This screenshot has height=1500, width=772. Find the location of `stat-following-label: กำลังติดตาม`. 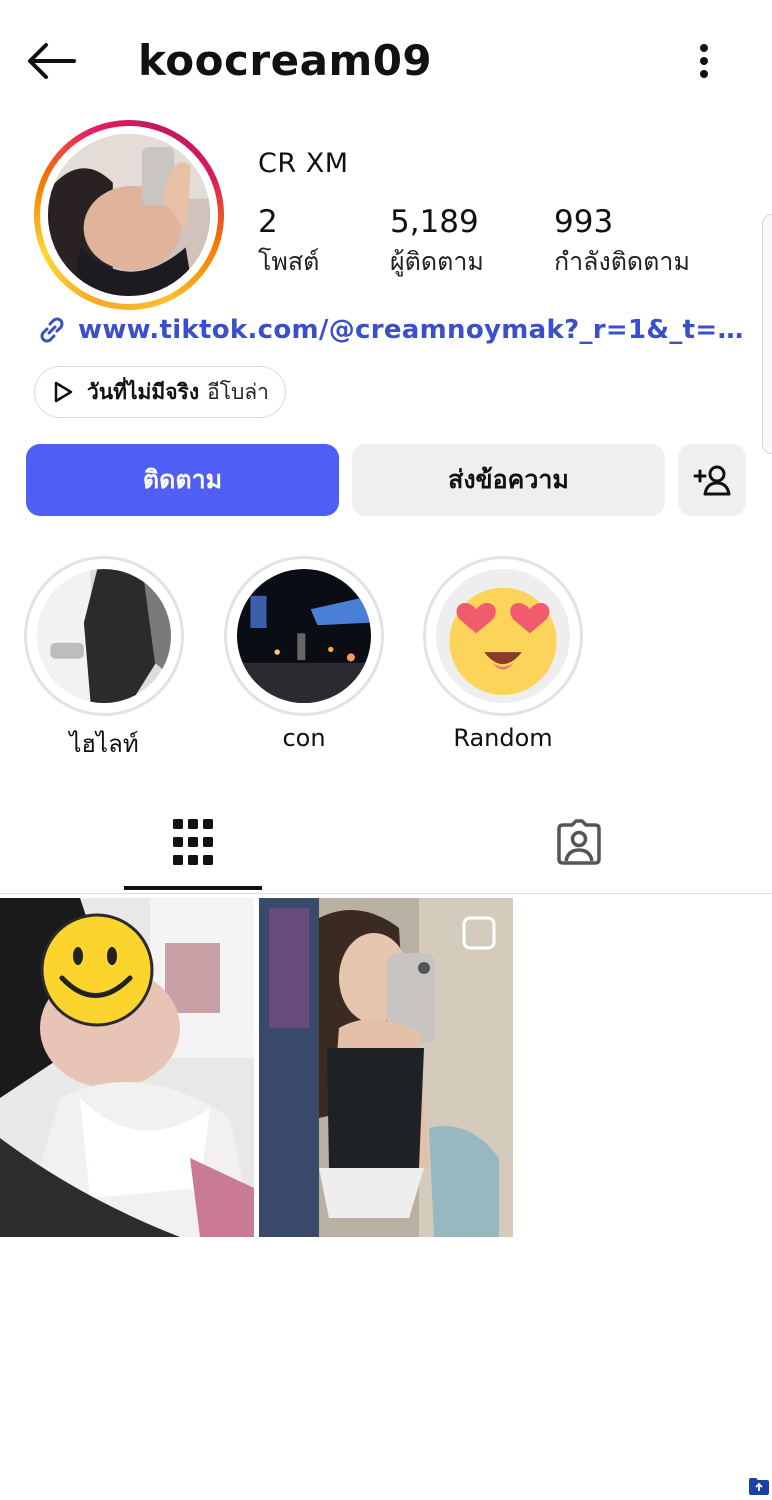

stat-following-label: กำลังติดตาม is located at coordinates (622, 261).